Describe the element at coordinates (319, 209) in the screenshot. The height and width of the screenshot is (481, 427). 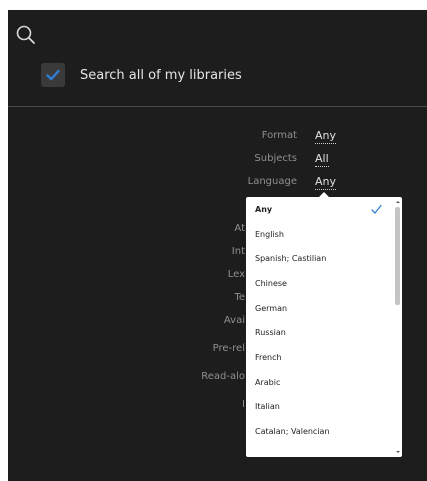
I see `language-option: Any` at that location.